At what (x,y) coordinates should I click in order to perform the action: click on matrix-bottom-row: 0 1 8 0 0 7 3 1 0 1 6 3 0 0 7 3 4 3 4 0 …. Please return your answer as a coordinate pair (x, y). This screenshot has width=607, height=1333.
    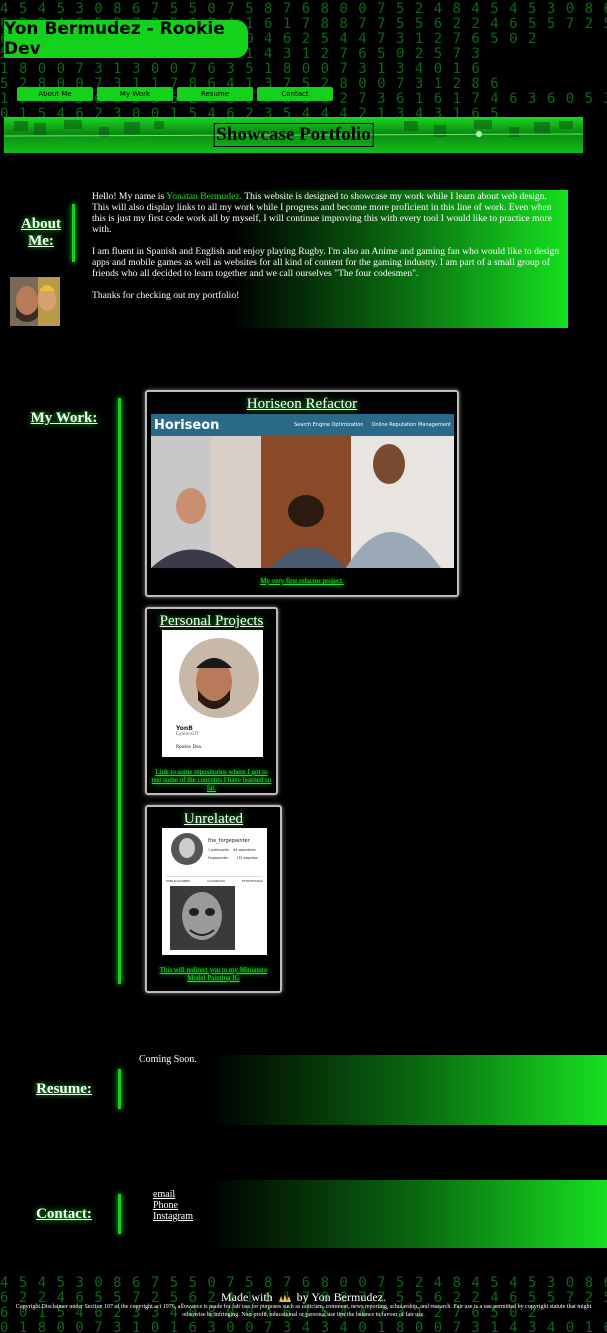
    Looking at the image, I should click on (303, 1326).